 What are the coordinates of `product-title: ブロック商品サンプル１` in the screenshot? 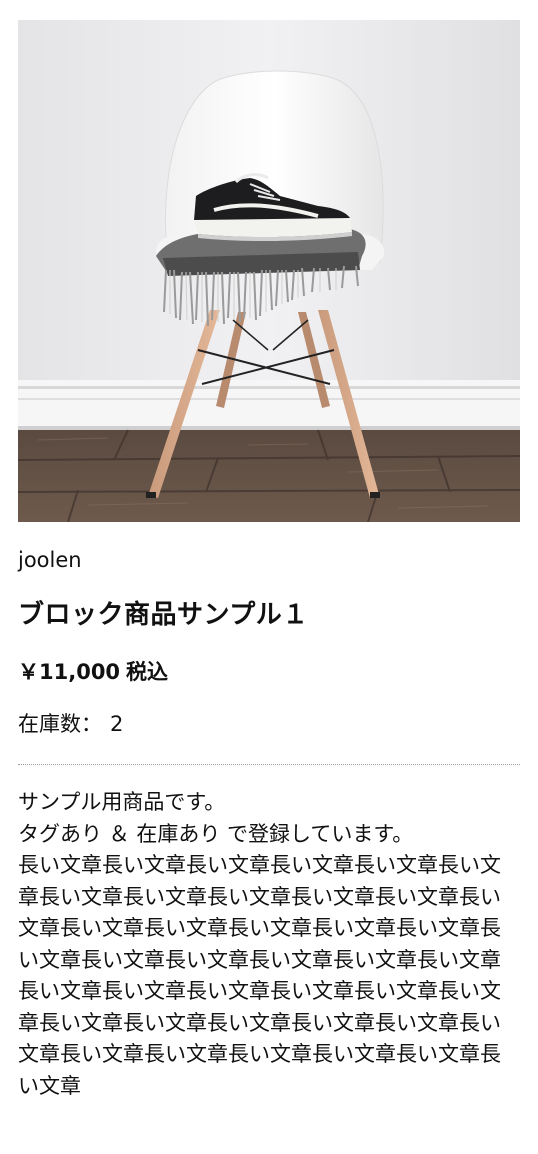 It's located at (163, 615).